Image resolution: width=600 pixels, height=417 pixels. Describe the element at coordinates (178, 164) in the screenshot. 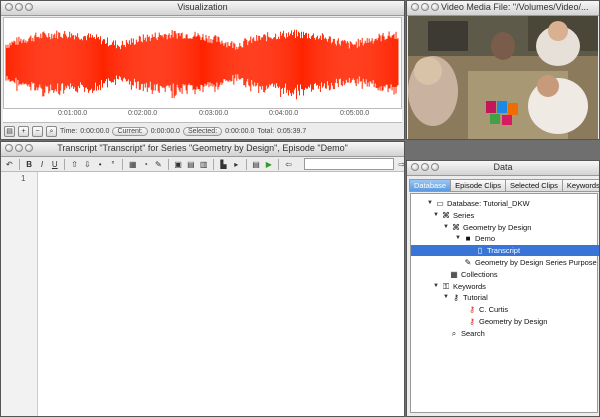

I see `read-only-icon: ▣` at that location.